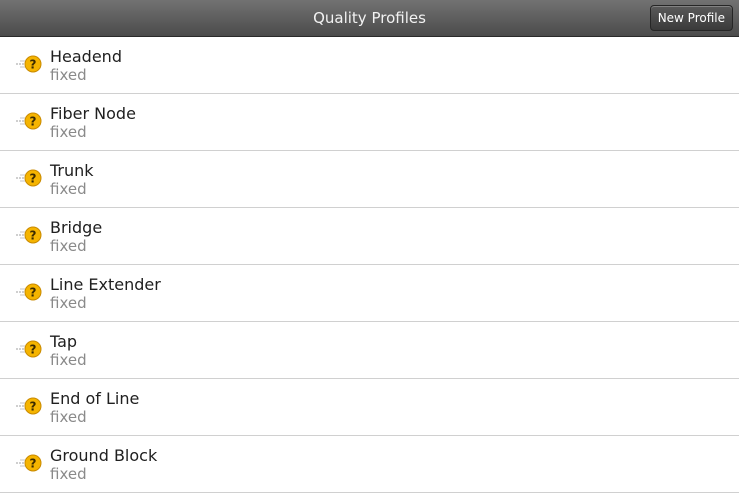 The height and width of the screenshot is (500, 739). I want to click on profile-name: Ground Block, so click(104, 455).